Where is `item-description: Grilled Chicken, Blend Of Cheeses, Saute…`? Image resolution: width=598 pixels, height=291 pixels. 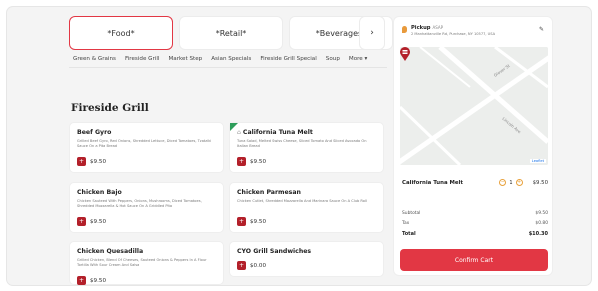 item-description: Grilled Chicken, Blend Of Cheeses, Saute… is located at coordinates (142, 262).